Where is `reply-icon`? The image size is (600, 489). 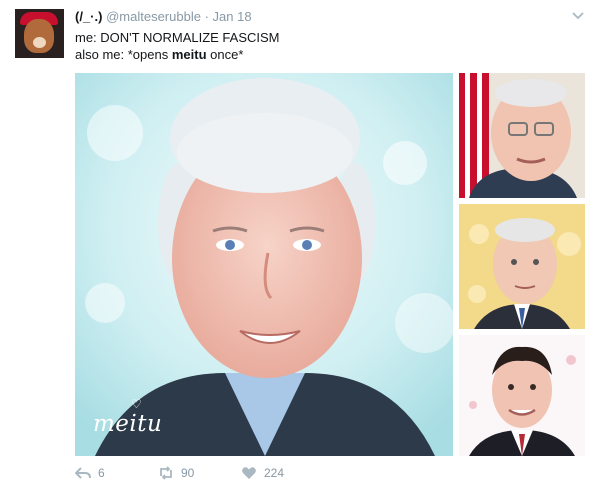
reply-icon is located at coordinates (83, 473).